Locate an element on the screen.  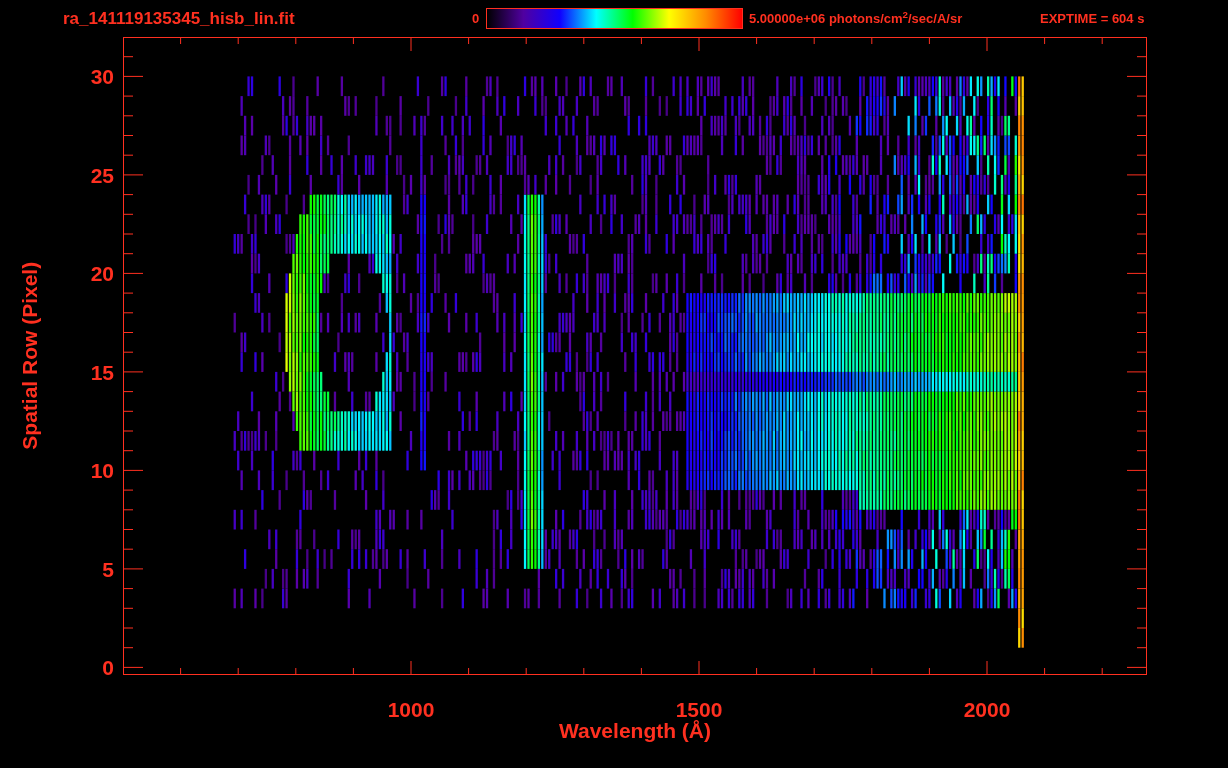
x-tick-label: 2000 is located at coordinates (987, 709).